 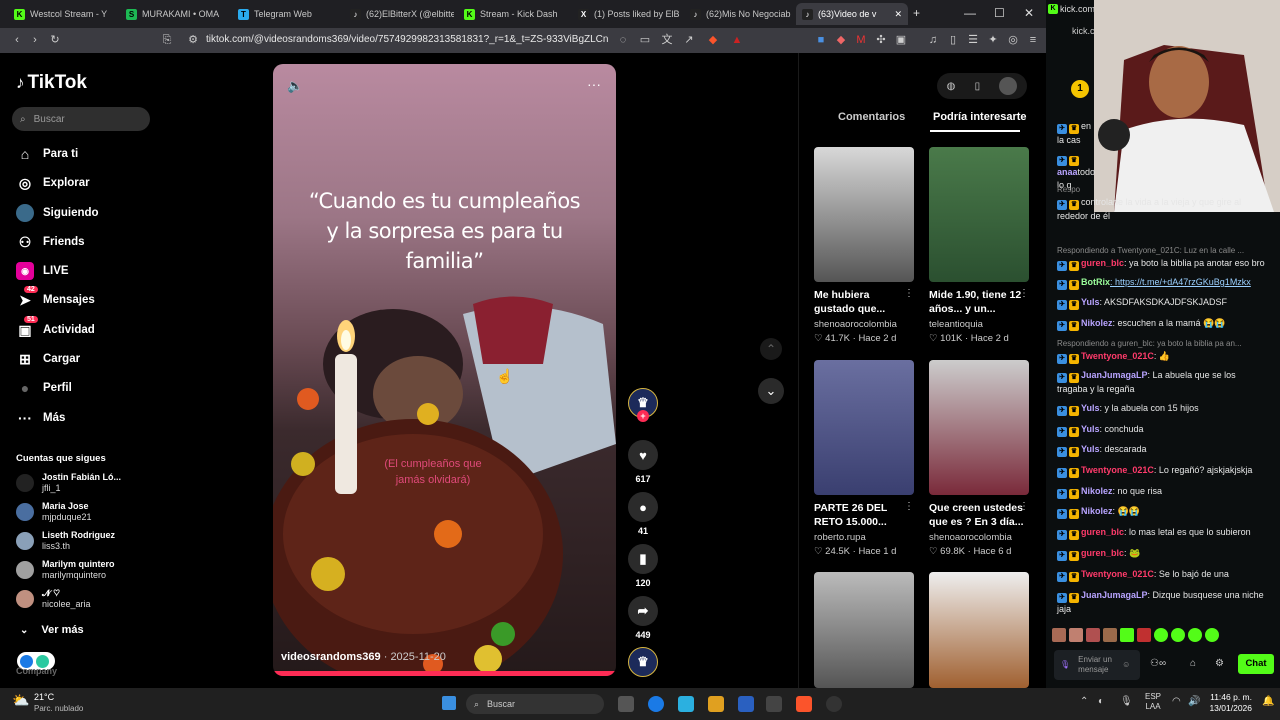 I want to click on tray-app-icon: ◐, so click(x=1101, y=701).